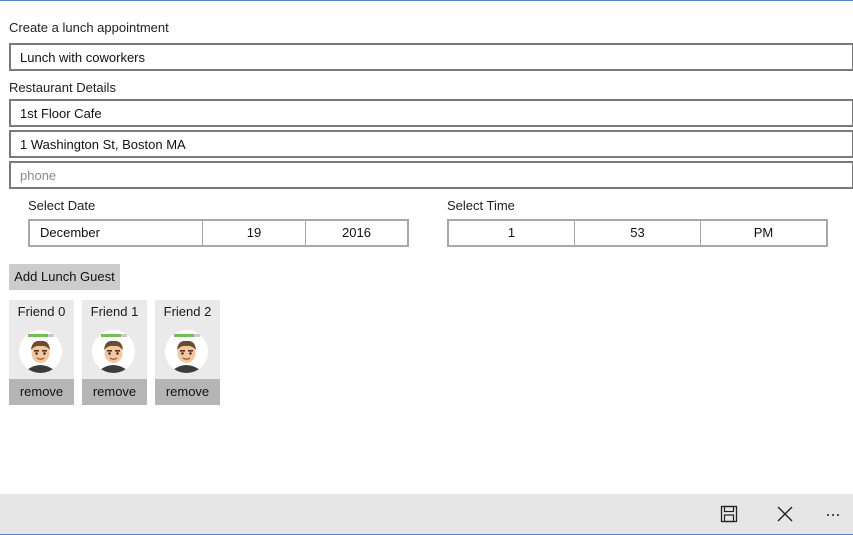 This screenshot has height=535, width=853. I want to click on add-lunch-guest-button: Add Lunch Guest, so click(64, 277).